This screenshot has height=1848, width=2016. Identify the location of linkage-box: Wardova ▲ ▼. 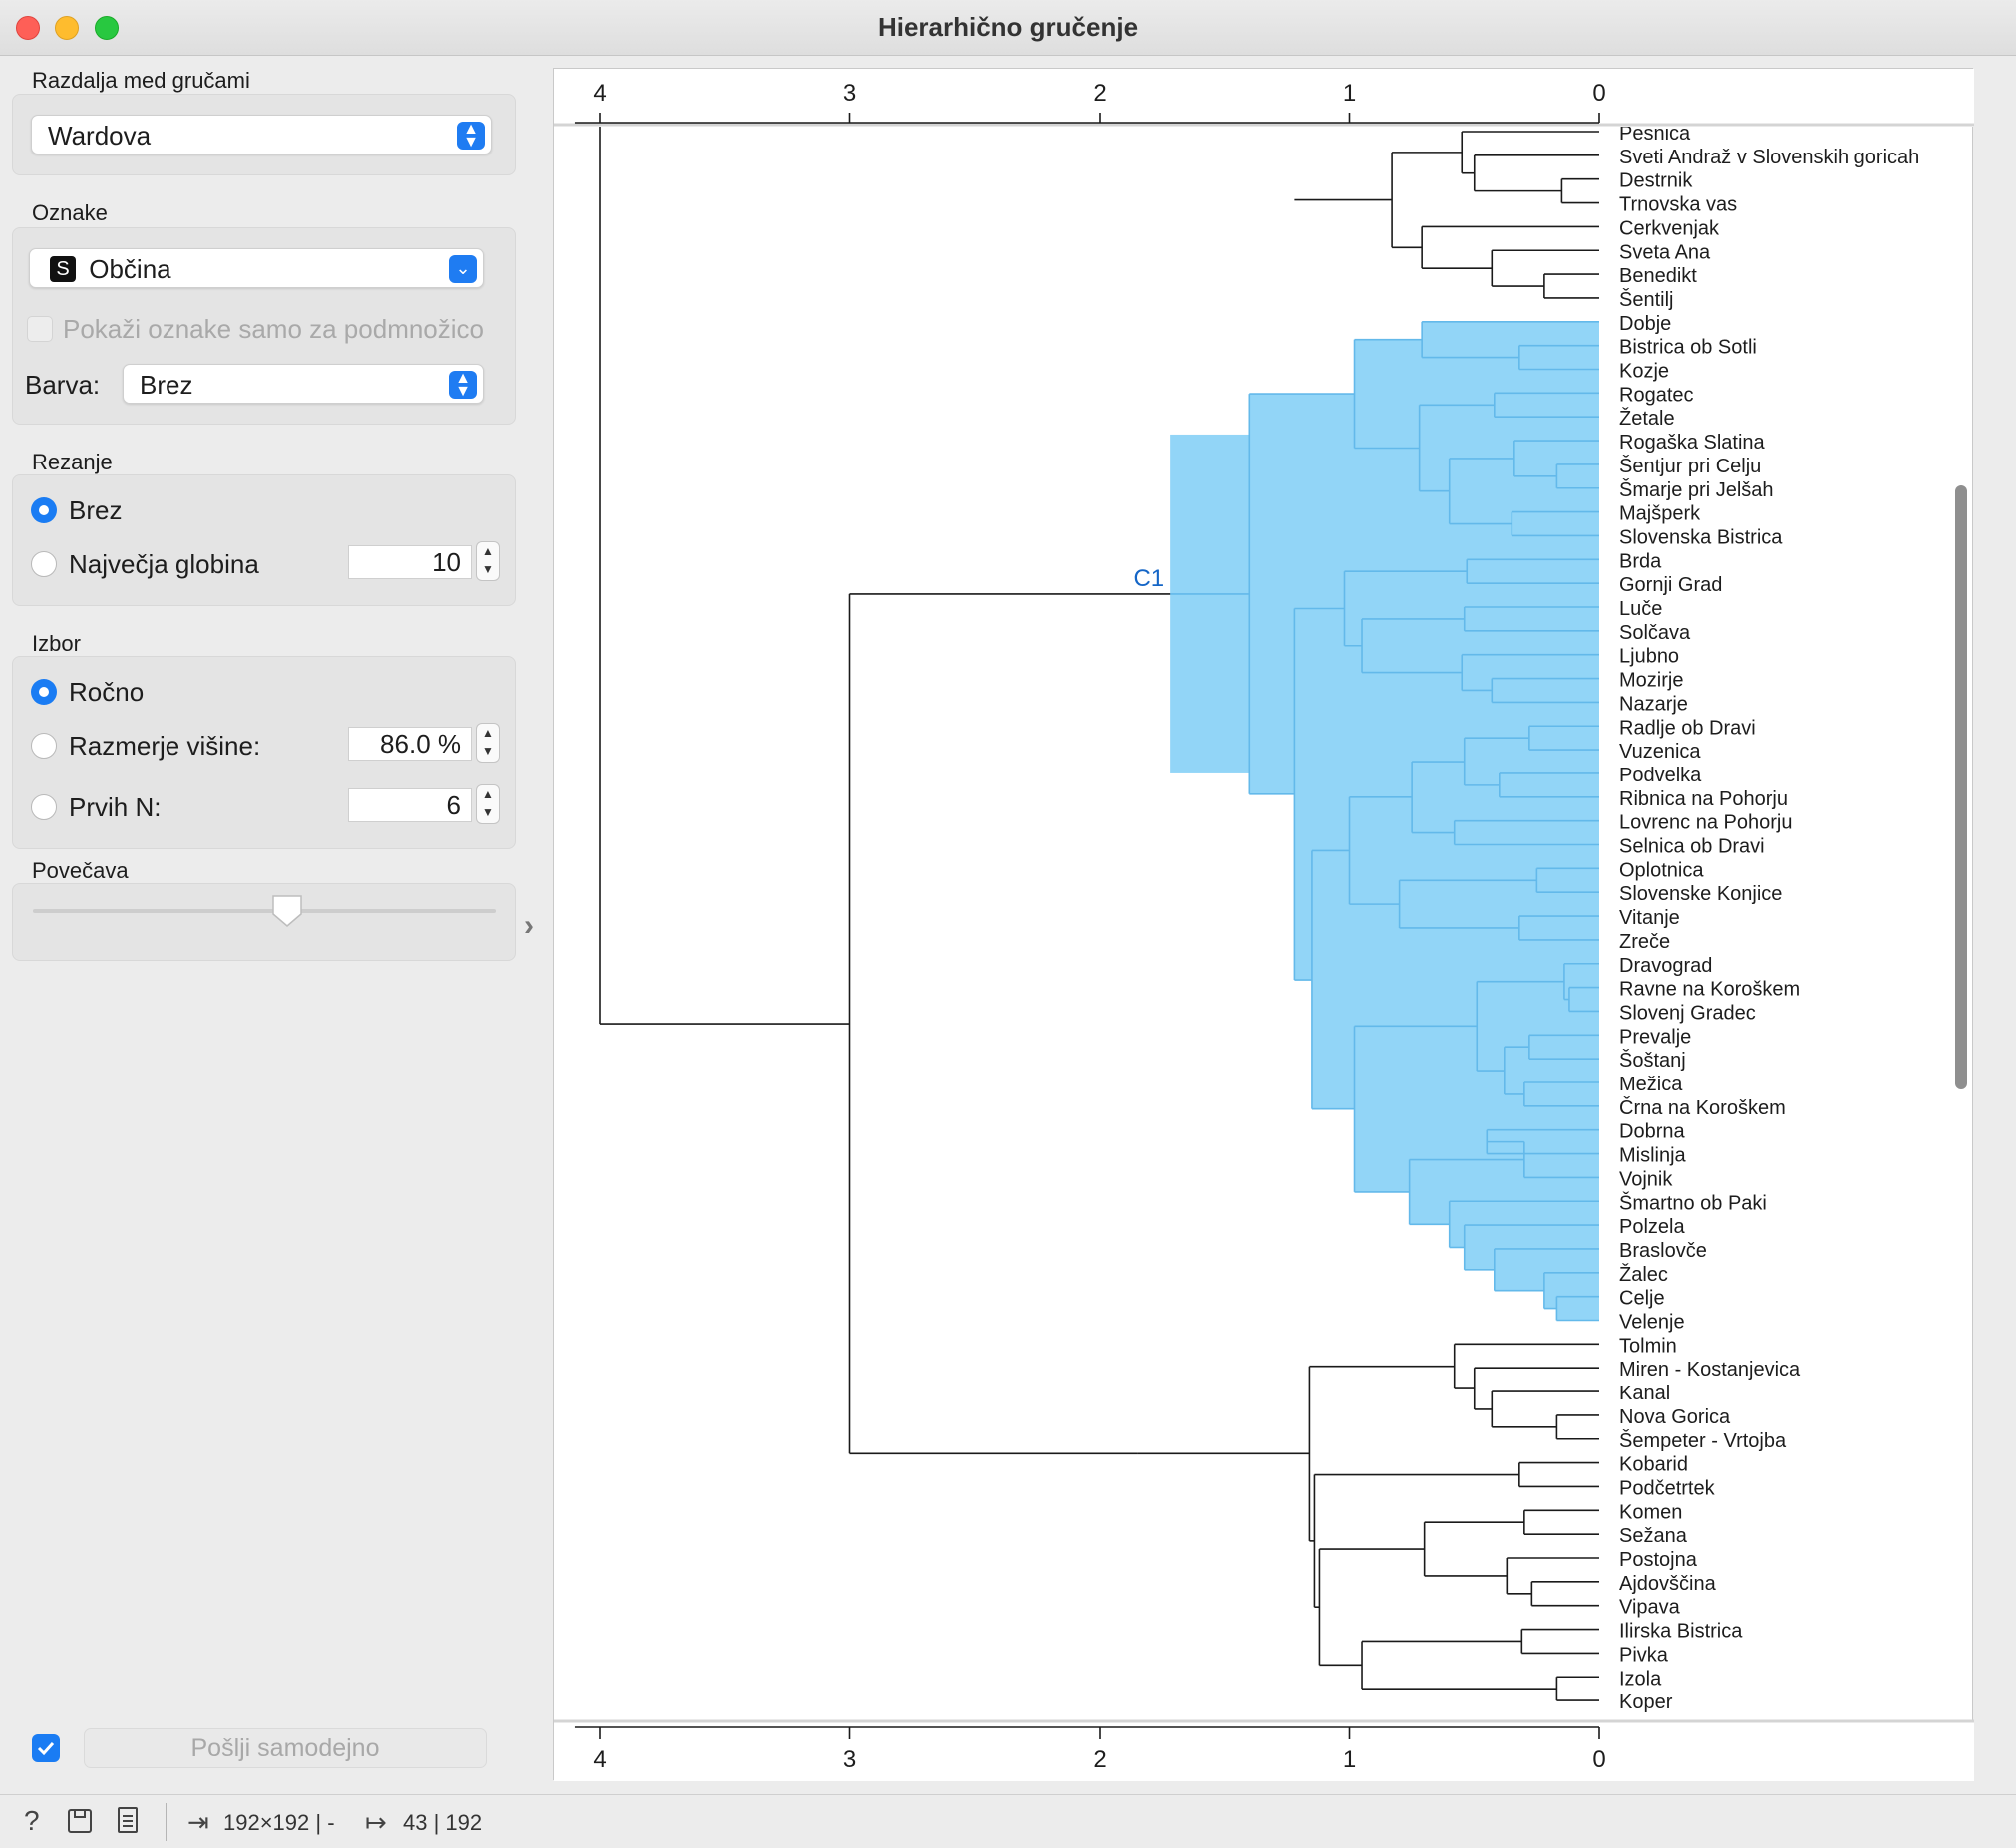
(264, 135).